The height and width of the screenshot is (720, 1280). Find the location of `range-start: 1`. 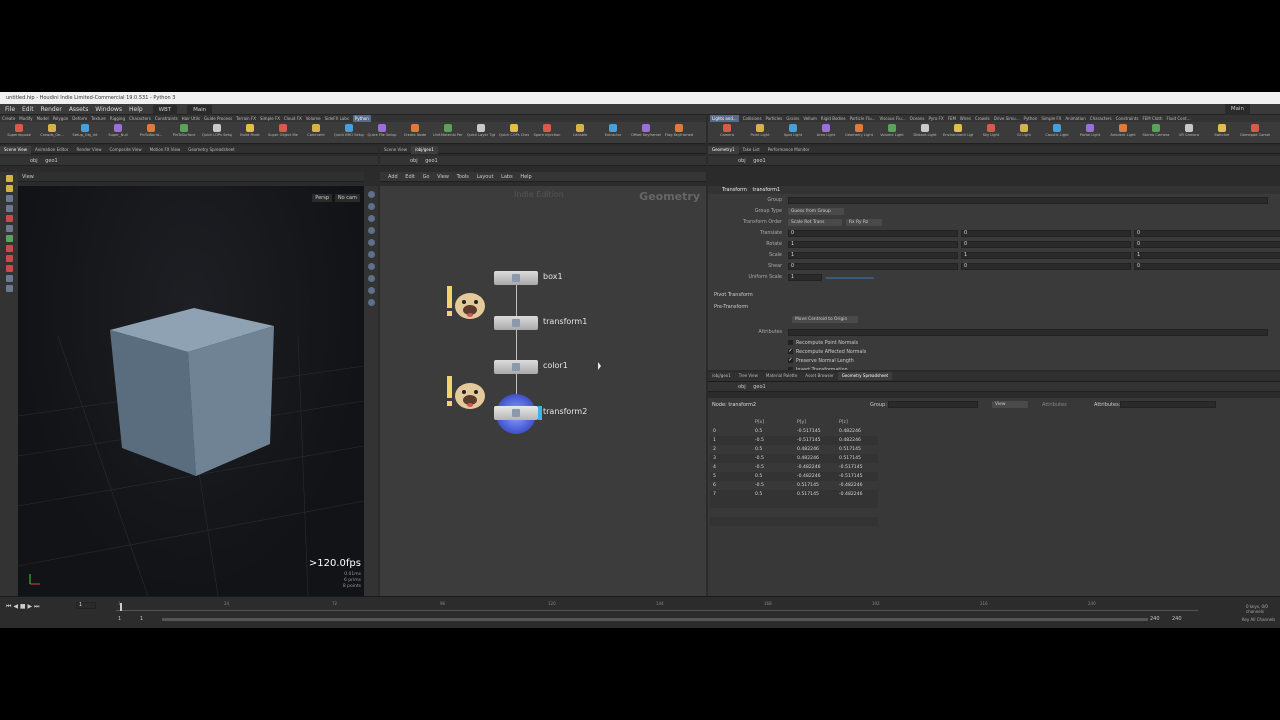

range-start: 1 is located at coordinates (119, 619).